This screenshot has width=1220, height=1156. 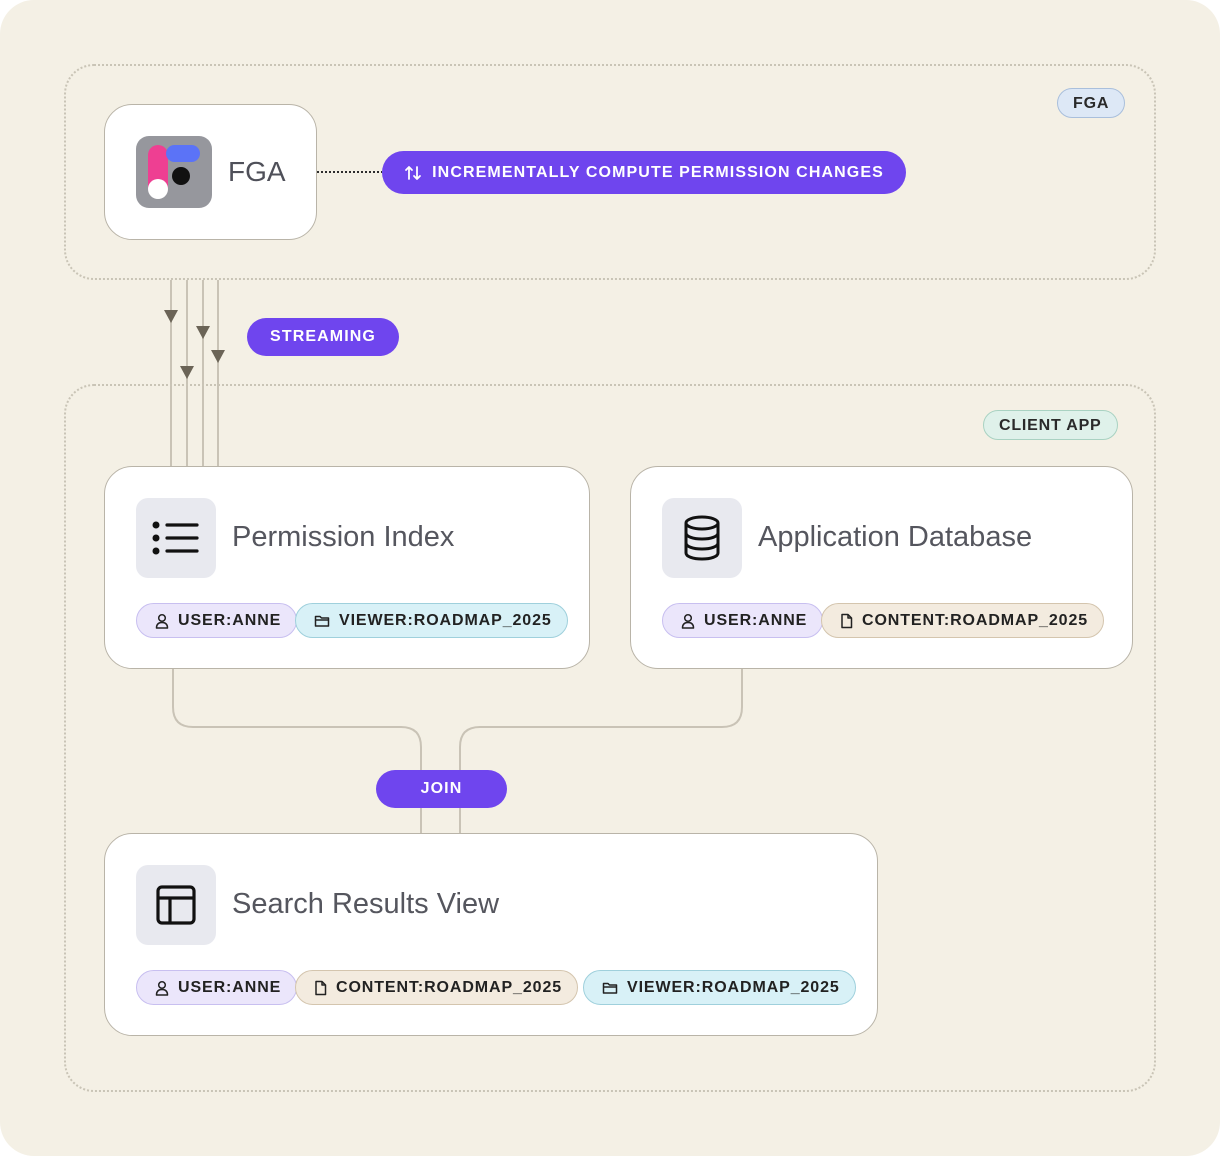 What do you see at coordinates (174, 172) in the screenshot?
I see `fga-logo-icon` at bounding box center [174, 172].